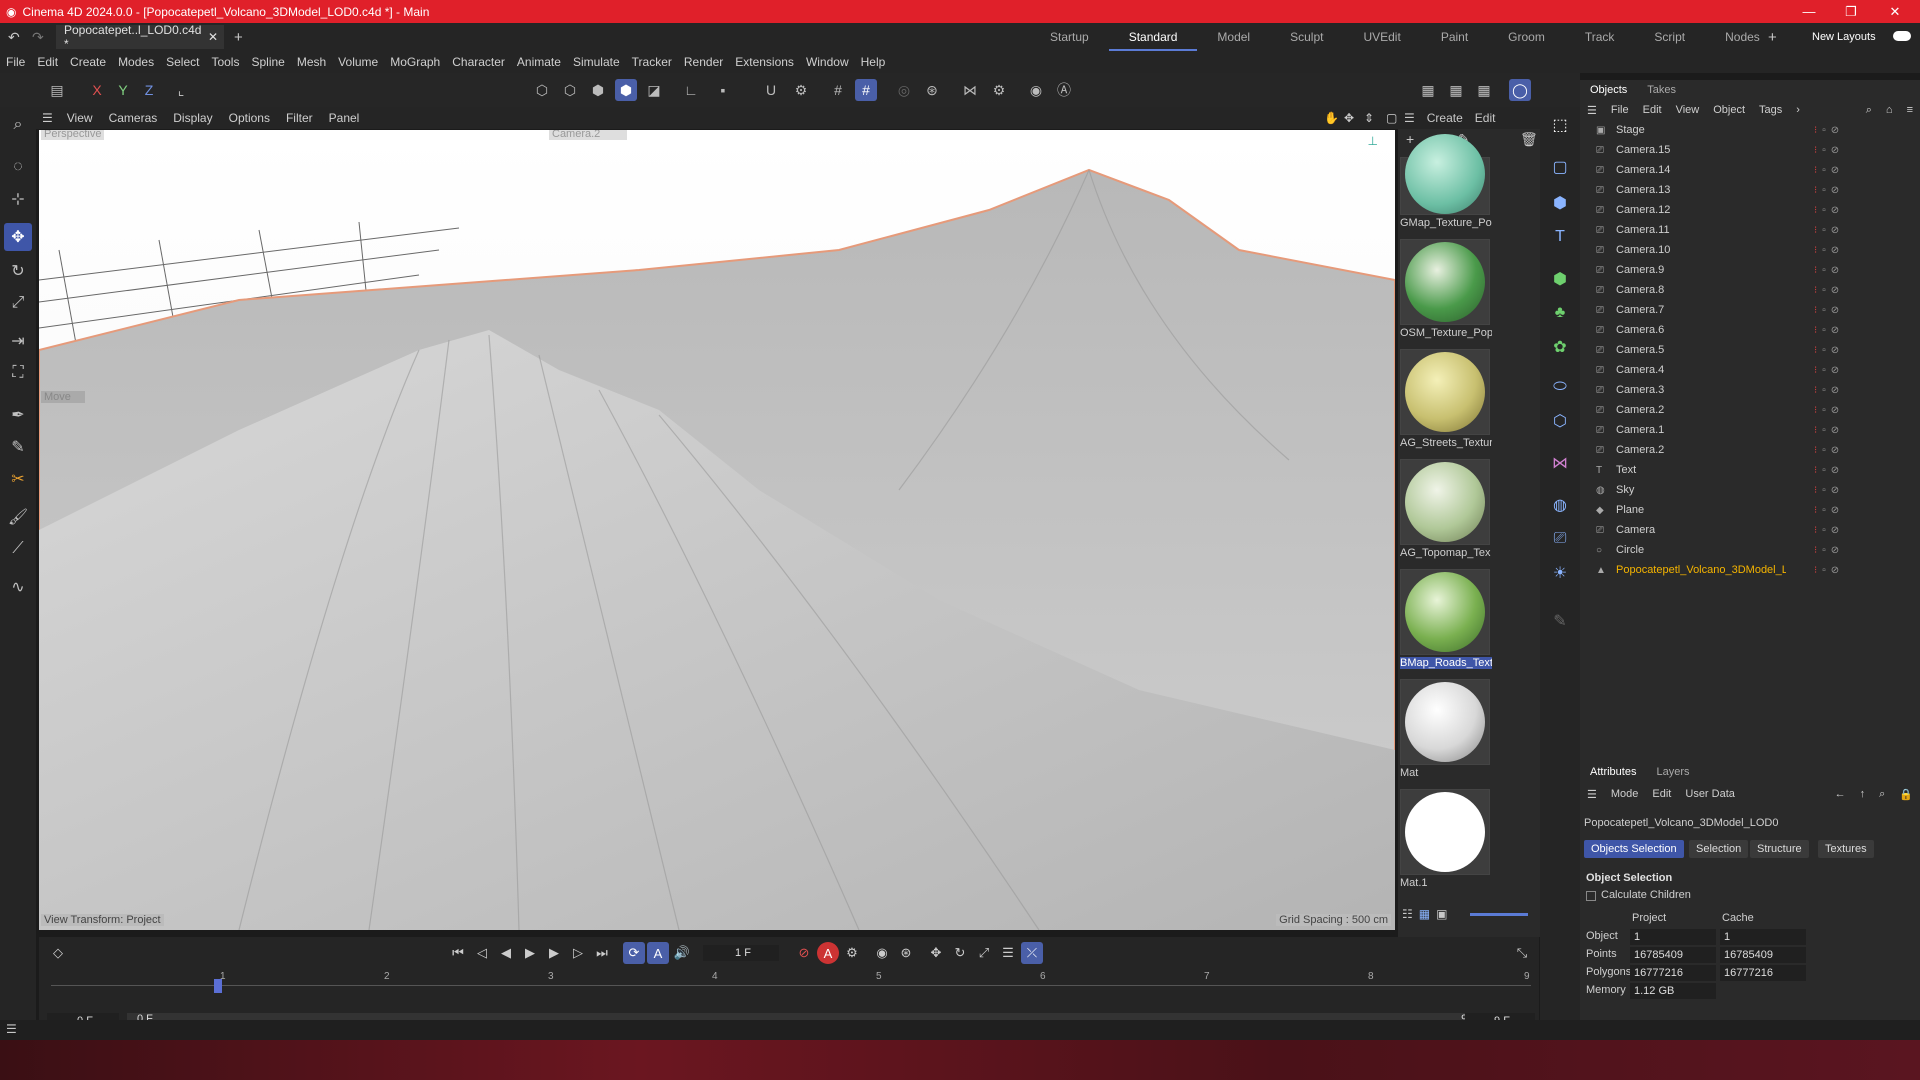 This screenshot has width=1920, height=1080. I want to click on lock-icon: 🔒, so click(1906, 794).